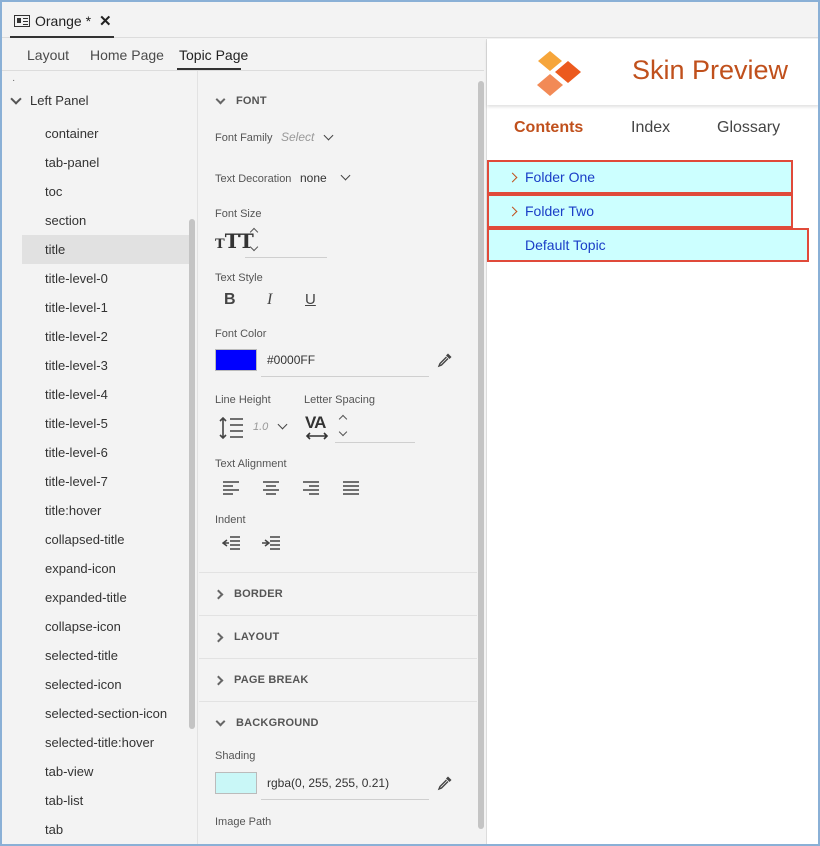 Image resolution: width=820 pixels, height=846 pixels. I want to click on shading-swatch, so click(236, 783).